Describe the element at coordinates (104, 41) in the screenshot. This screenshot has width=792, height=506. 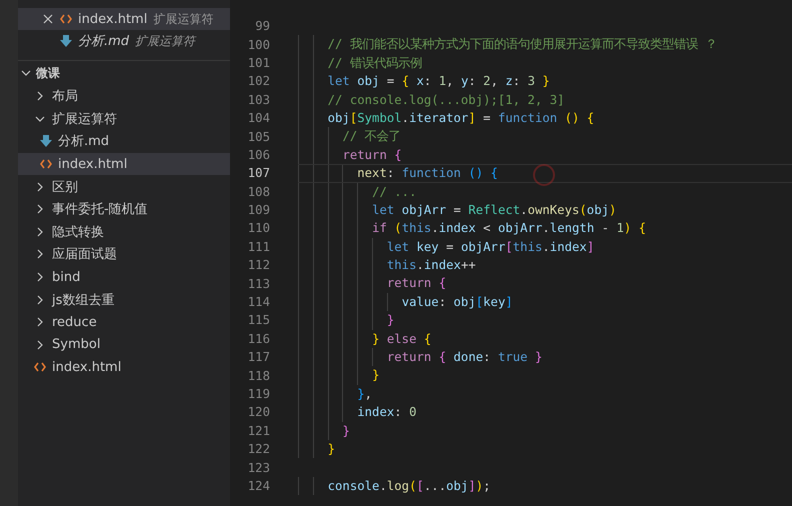
I see `file-name: 分析.md` at that location.